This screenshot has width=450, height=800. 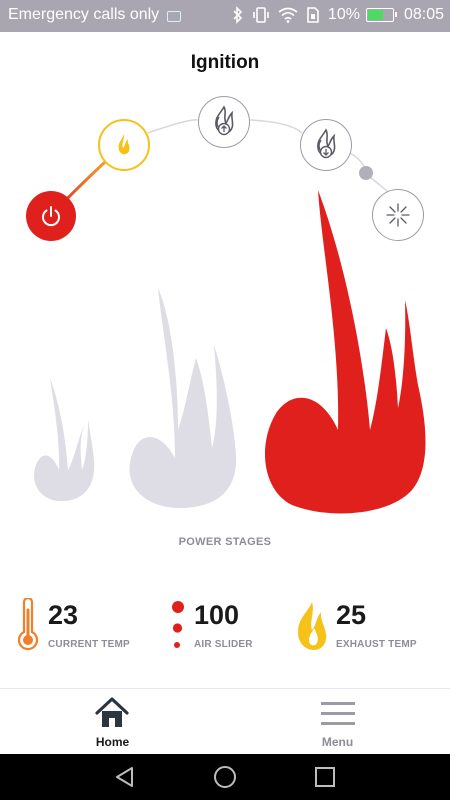 What do you see at coordinates (174, 16) in the screenshot?
I see `sim-card-icon` at bounding box center [174, 16].